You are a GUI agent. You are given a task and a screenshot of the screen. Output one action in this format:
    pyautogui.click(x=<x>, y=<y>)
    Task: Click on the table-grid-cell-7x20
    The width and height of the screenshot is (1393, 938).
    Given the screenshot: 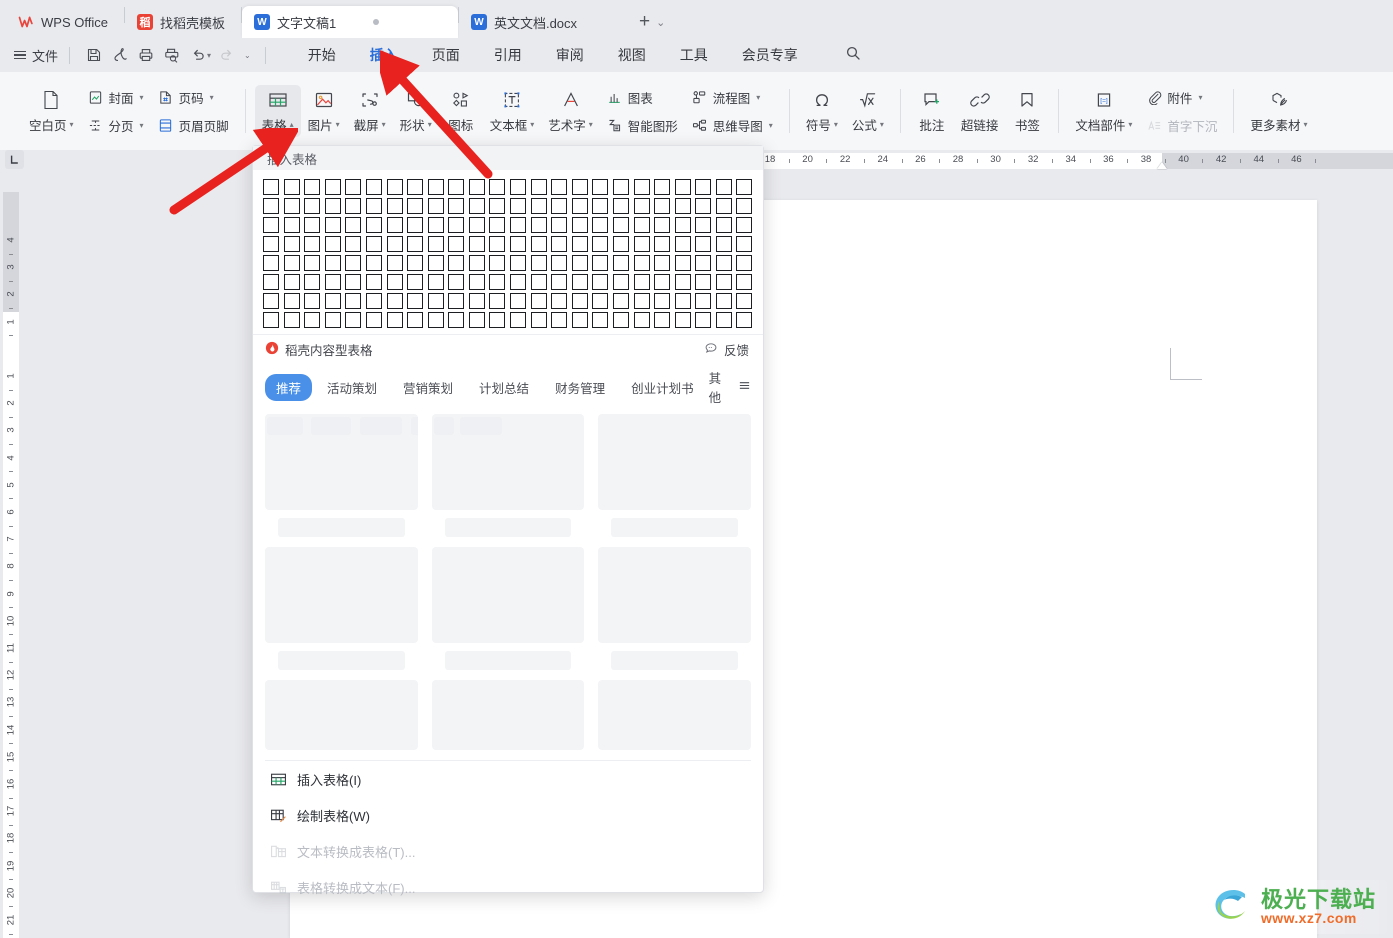 What is the action you would take?
    pyautogui.click(x=662, y=301)
    